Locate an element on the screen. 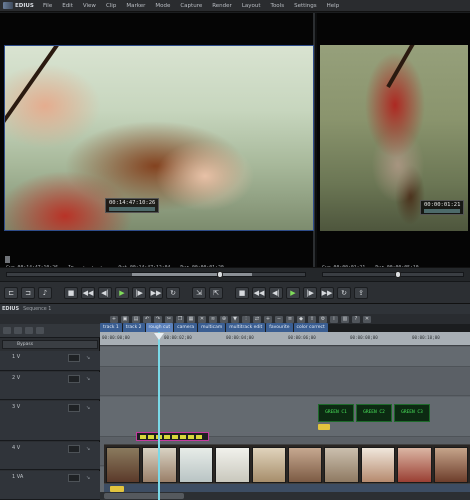  title-clip is located at coordinates (172, 436).